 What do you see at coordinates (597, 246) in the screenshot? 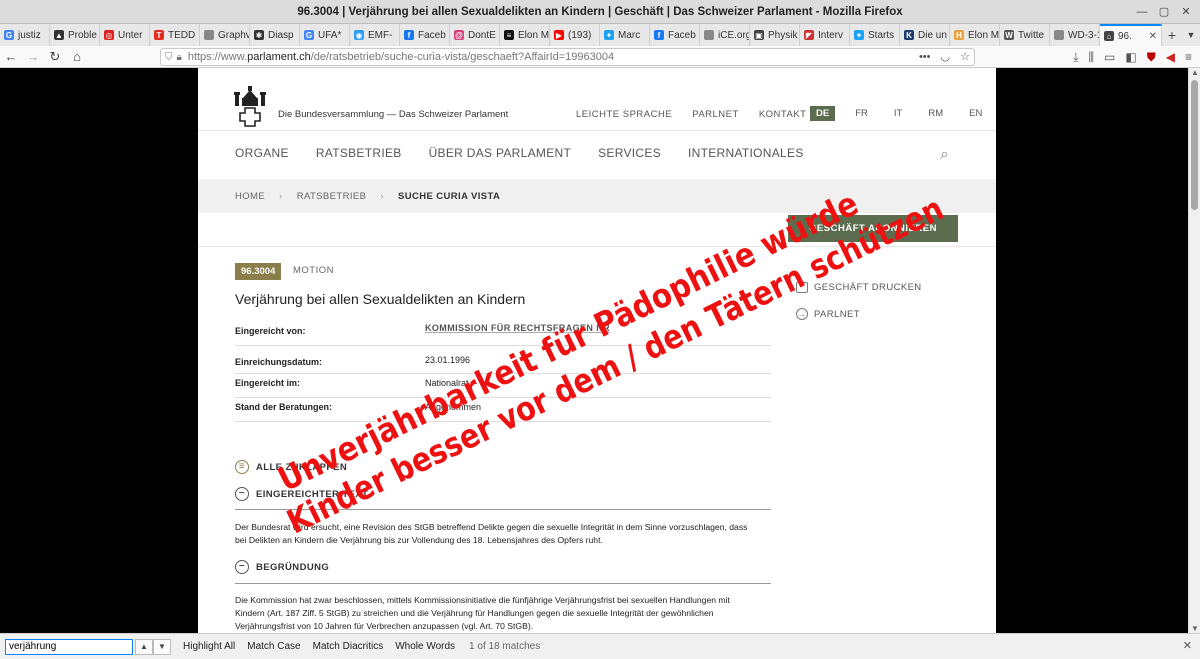
I see `content-divider` at bounding box center [597, 246].